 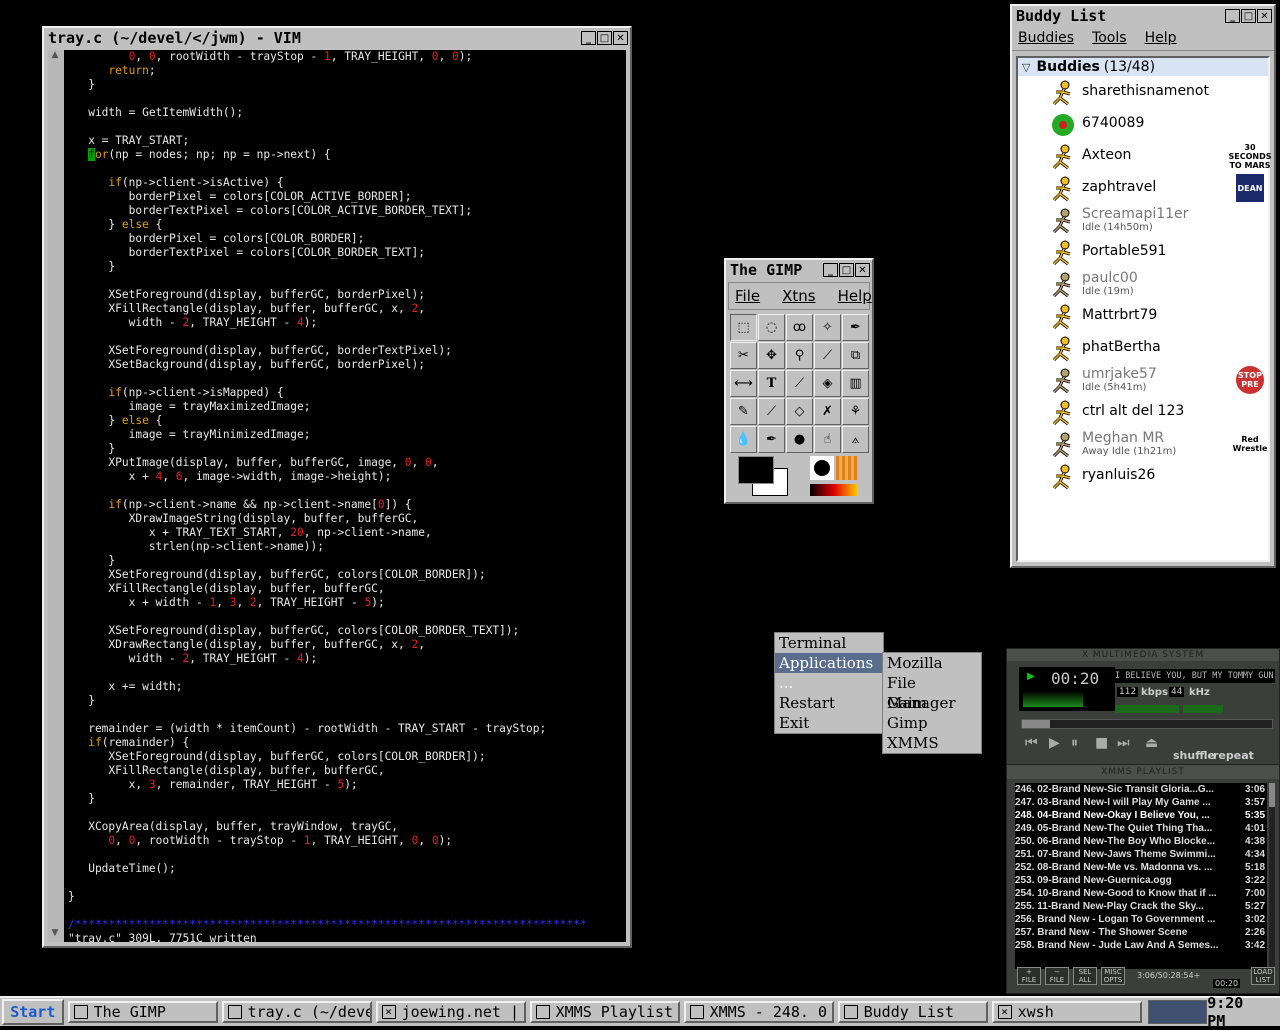 I want to click on xmms-title: X MULTIMEDIA SYSTEM, so click(x=1143, y=655).